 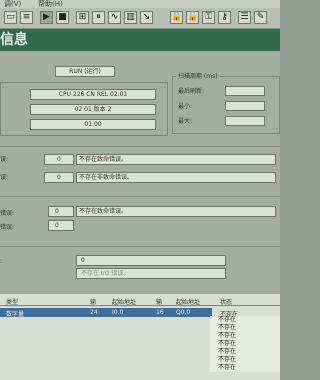 I want to click on total-fatal-count: 0, so click(x=61, y=225).